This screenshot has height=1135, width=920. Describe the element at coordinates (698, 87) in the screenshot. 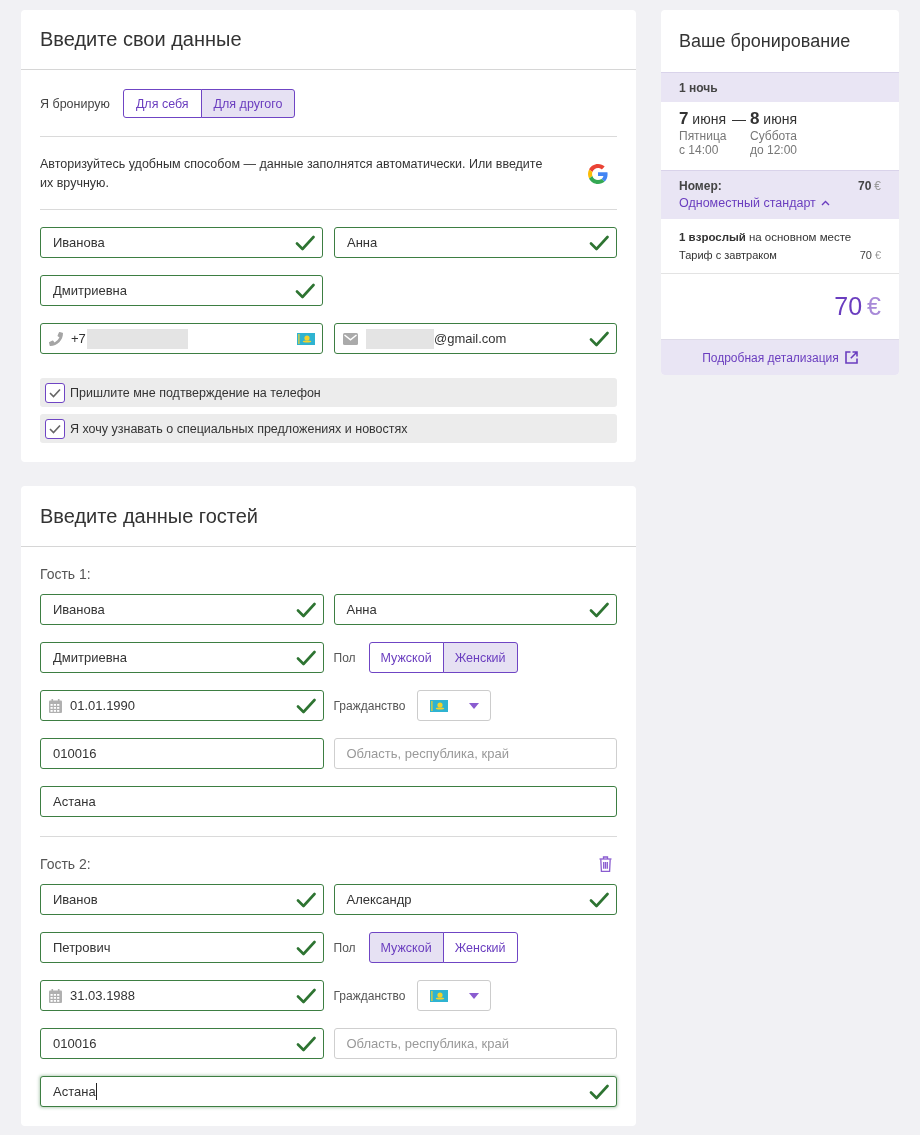

I see `nights-count: 1 ночь` at that location.